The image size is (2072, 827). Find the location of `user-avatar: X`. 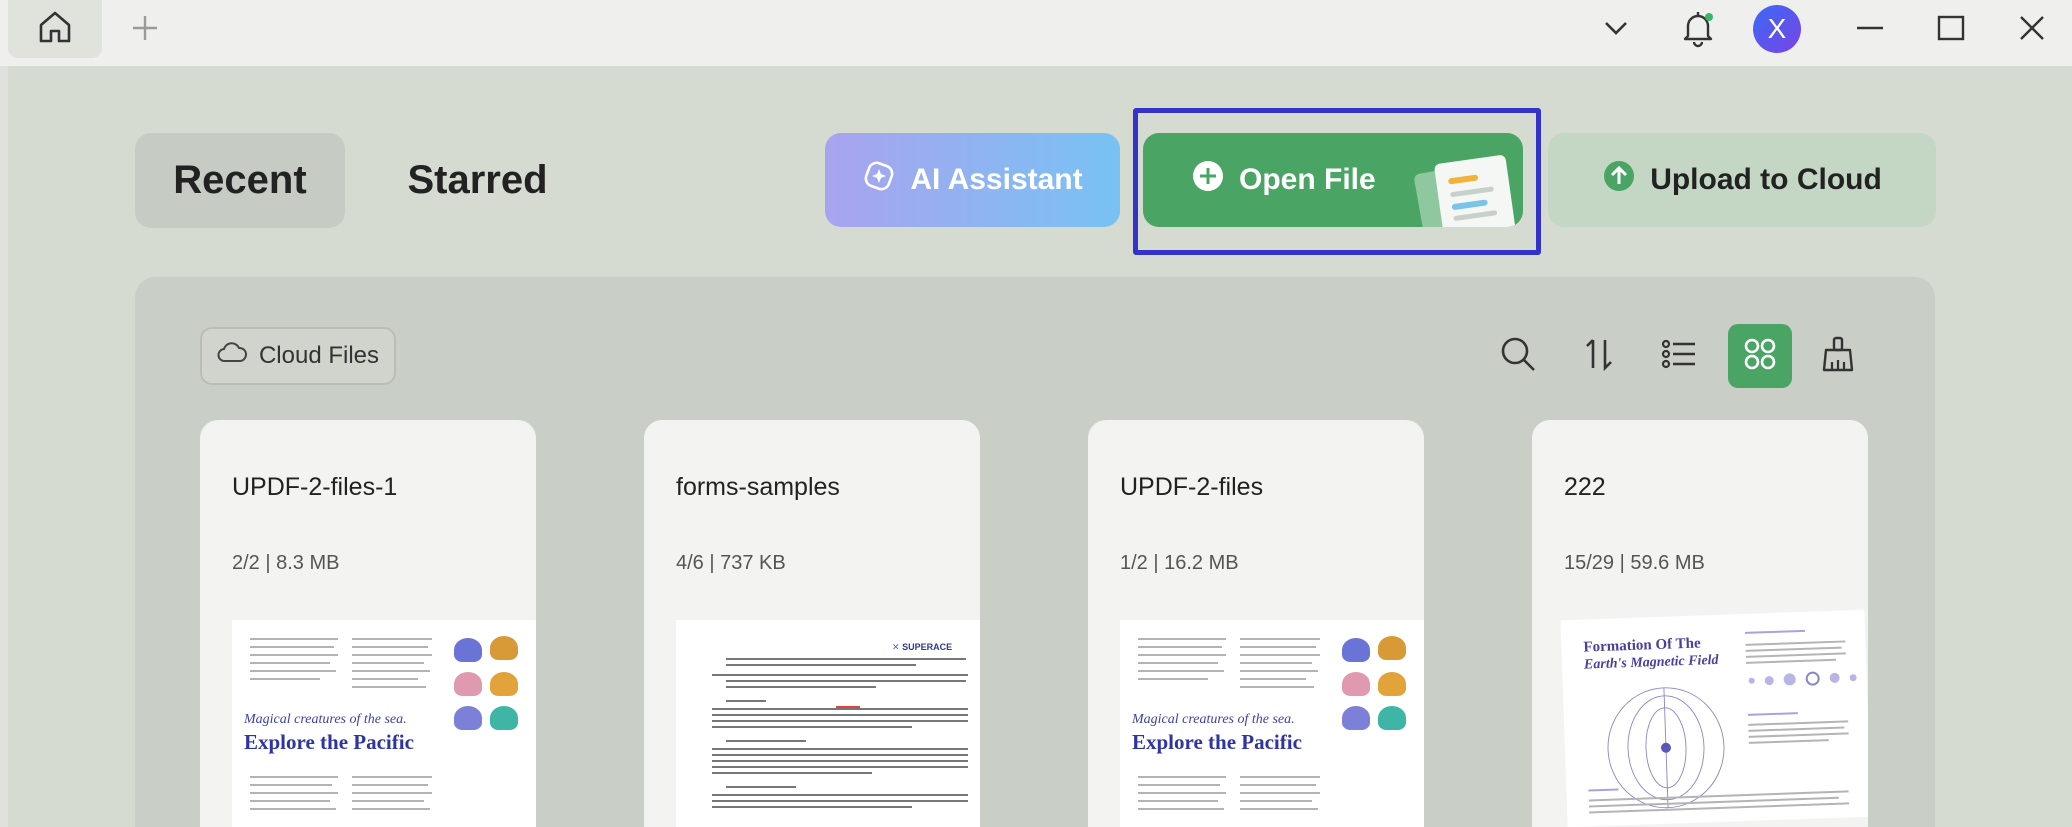

user-avatar: X is located at coordinates (1777, 29).